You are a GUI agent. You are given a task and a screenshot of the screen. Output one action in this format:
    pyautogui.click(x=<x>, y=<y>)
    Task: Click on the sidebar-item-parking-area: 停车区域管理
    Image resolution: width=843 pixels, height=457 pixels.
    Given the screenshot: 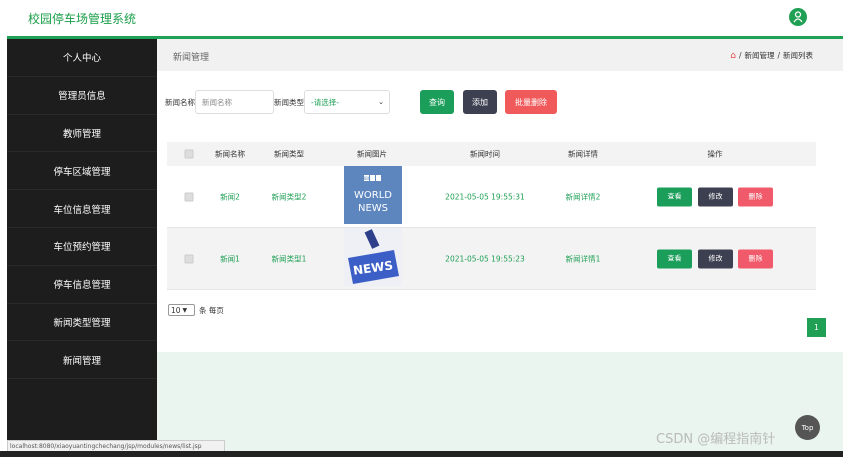 What is the action you would take?
    pyautogui.click(x=82, y=171)
    